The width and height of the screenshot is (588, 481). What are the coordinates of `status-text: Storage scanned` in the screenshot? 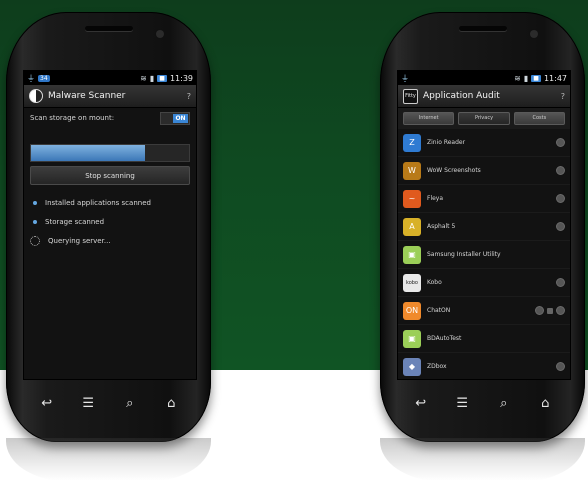 It's located at (75, 221).